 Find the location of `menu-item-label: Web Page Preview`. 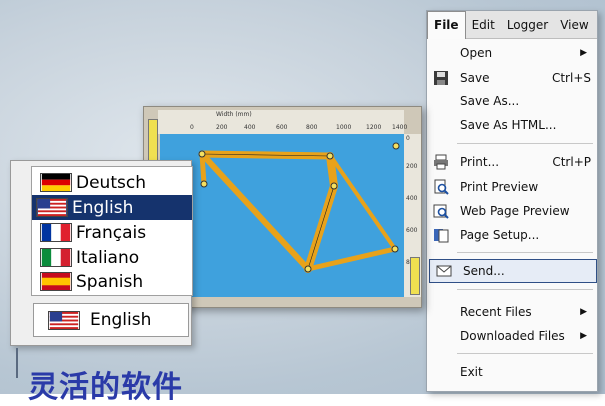

menu-item-label: Web Page Preview is located at coordinates (515, 211).